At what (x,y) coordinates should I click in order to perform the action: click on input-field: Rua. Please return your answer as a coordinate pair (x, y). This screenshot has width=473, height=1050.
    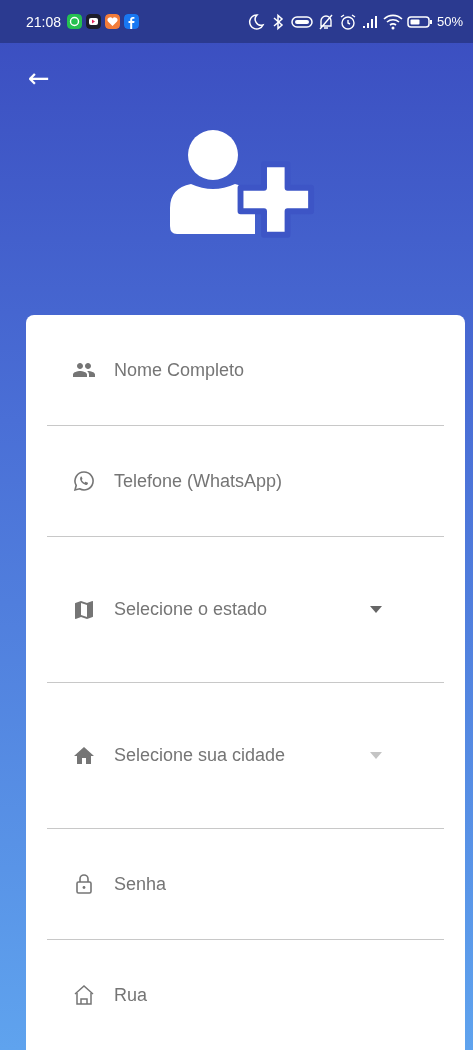
    Looking at the image, I should click on (279, 995).